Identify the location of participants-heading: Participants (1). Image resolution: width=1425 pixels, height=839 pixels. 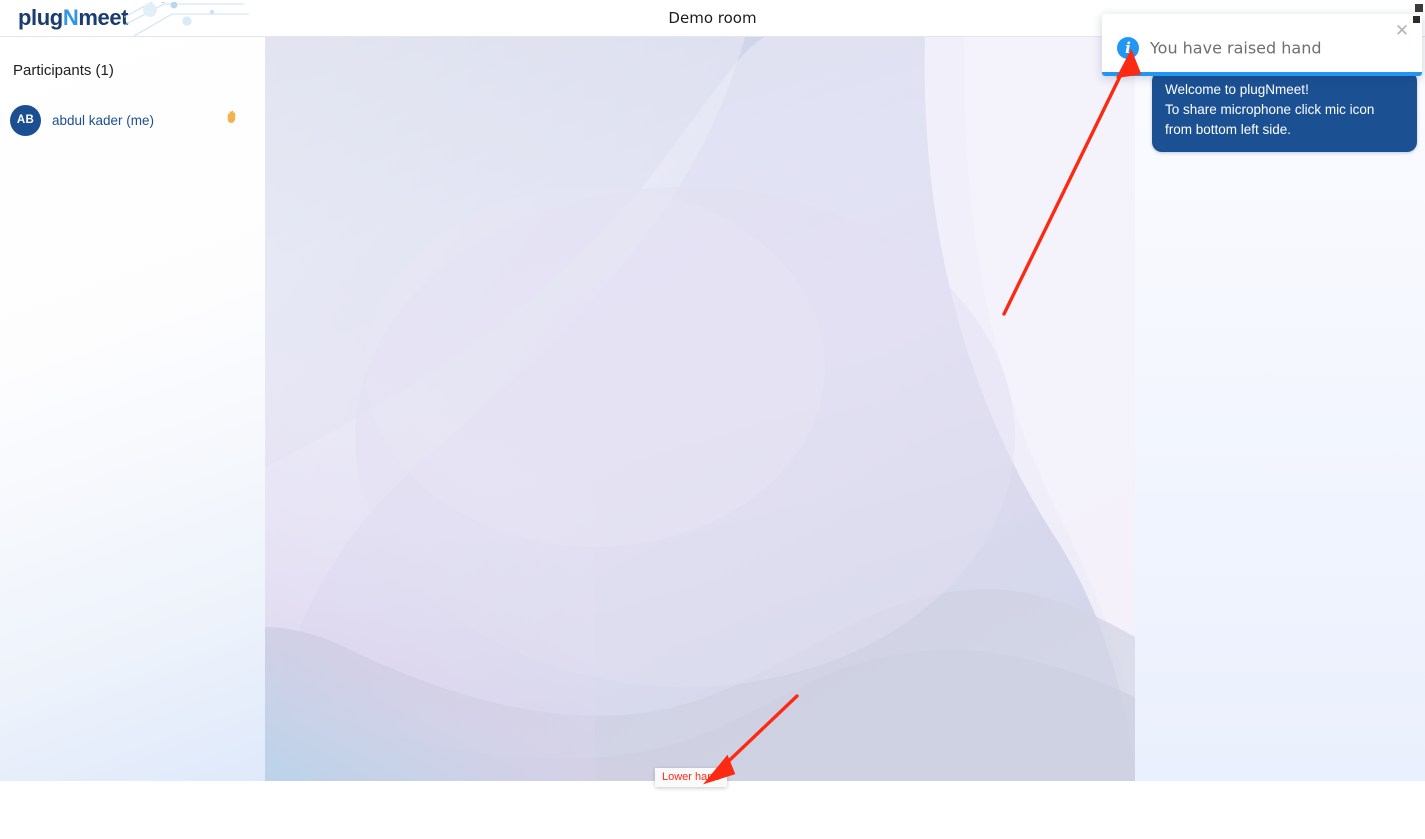
(63, 70).